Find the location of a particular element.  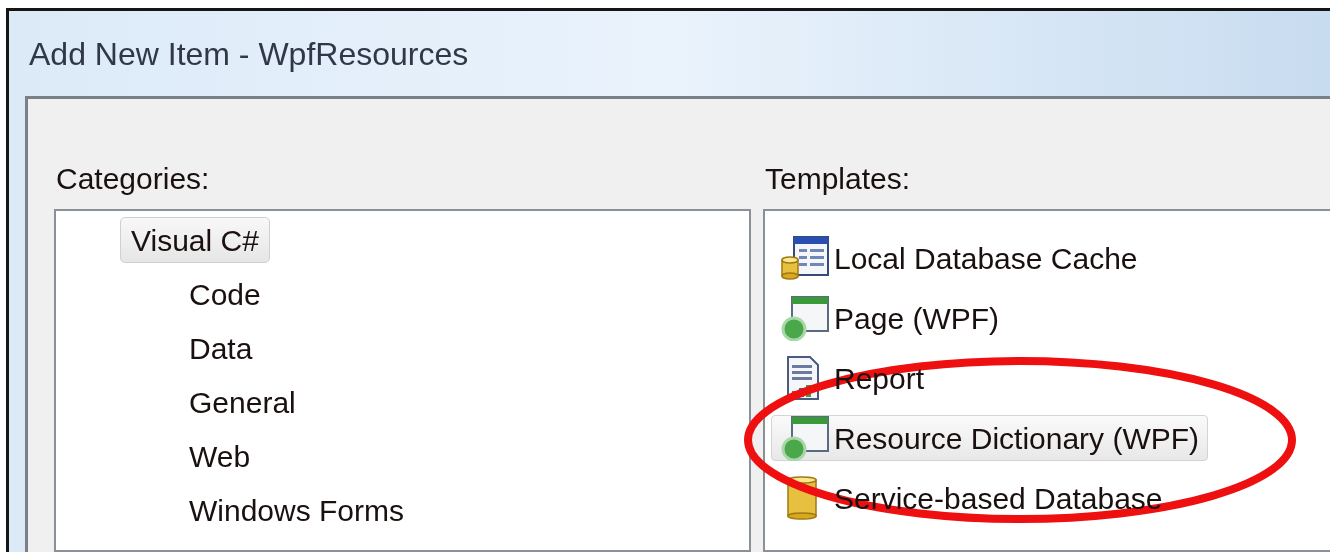

database-table-icon is located at coordinates (805, 258).